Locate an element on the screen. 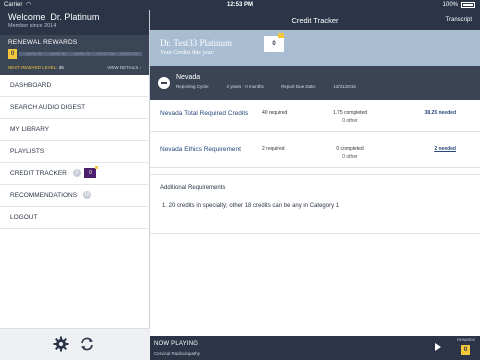 This screenshot has height=360, width=480. now-playing-label: NOW PLAYING is located at coordinates (176, 344).